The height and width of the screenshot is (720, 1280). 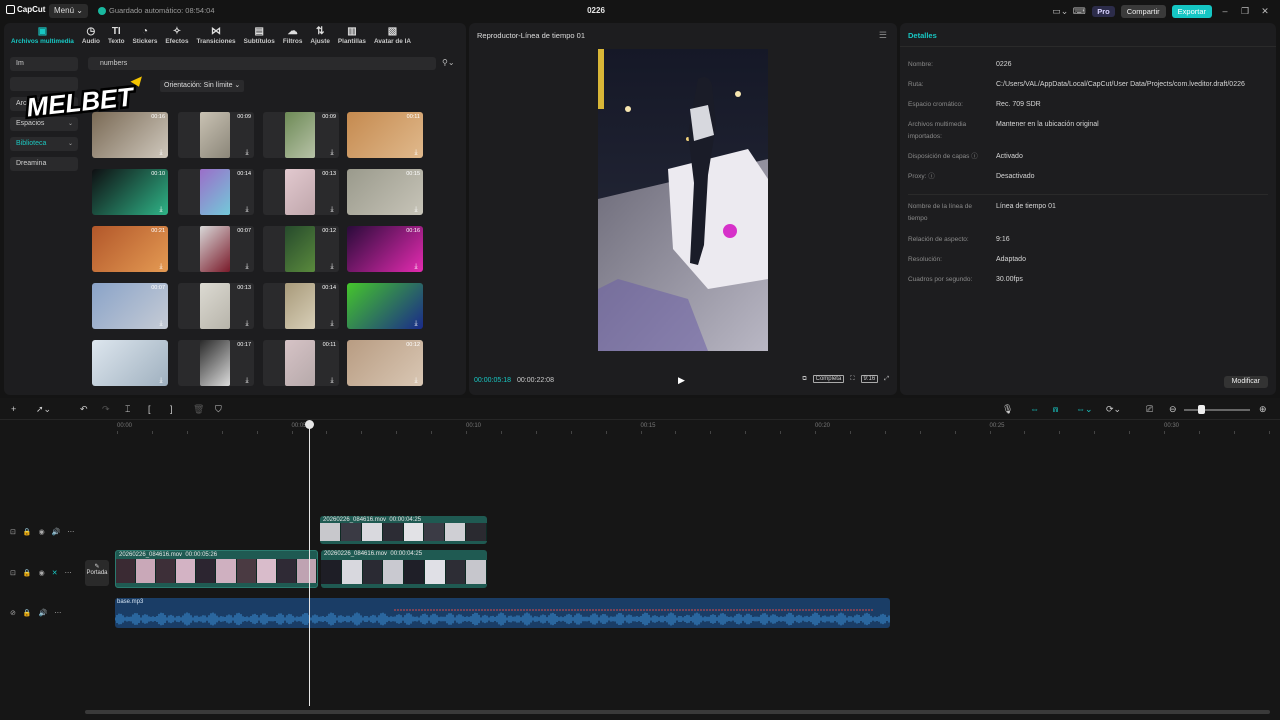 I want to click on pro-button: Pro, so click(x=1103, y=11).